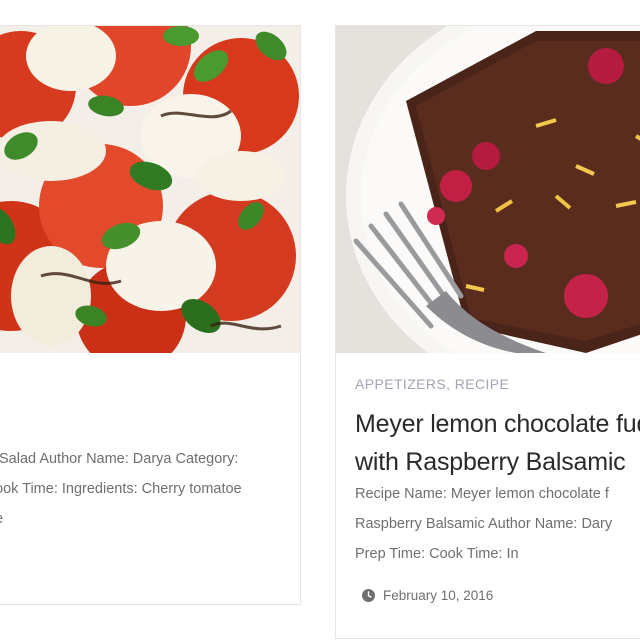 This screenshot has width=640, height=640. I want to click on excerpt-line: Raspberry Balsamic Author Name: Dary, so click(484, 524).